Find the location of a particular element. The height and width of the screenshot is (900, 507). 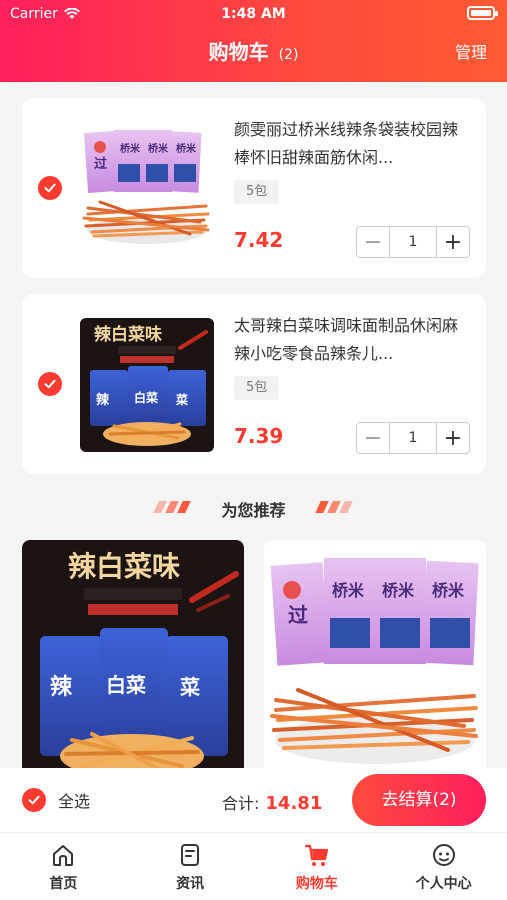

profile-icon is located at coordinates (443, 855).